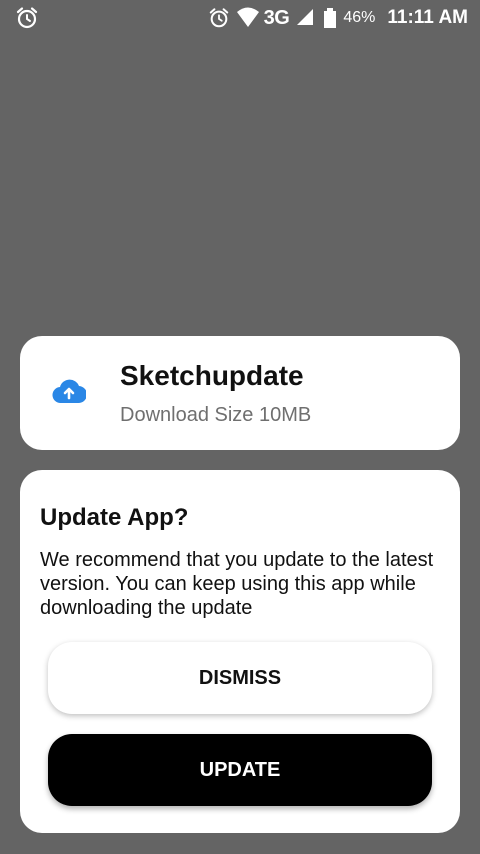  What do you see at coordinates (216, 415) in the screenshot?
I see `download-size: Download Size 10MB` at bounding box center [216, 415].